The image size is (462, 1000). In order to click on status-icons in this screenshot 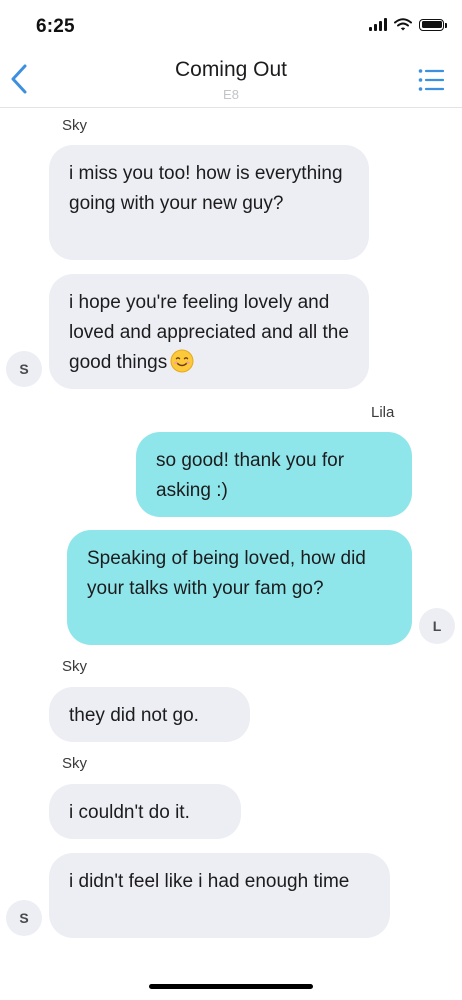, I will do `click(408, 24)`.